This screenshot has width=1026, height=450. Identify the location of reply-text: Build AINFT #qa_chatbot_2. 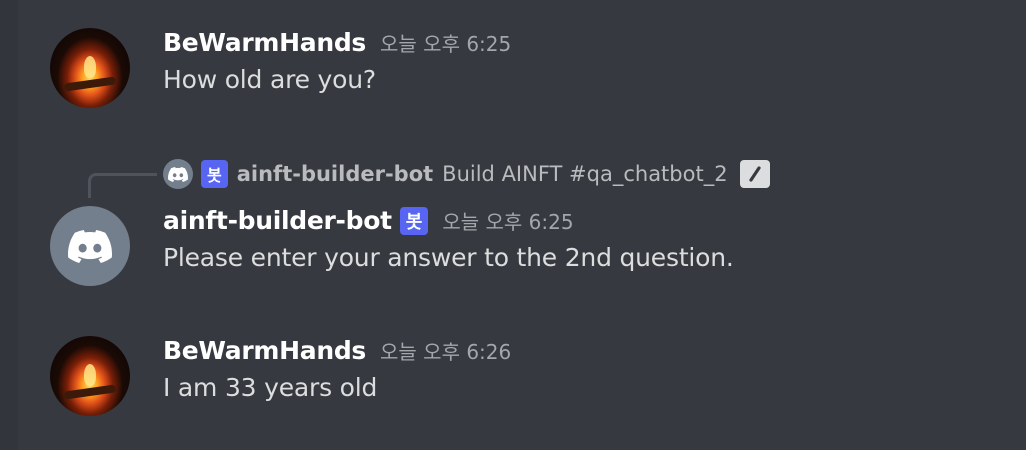
(584, 174).